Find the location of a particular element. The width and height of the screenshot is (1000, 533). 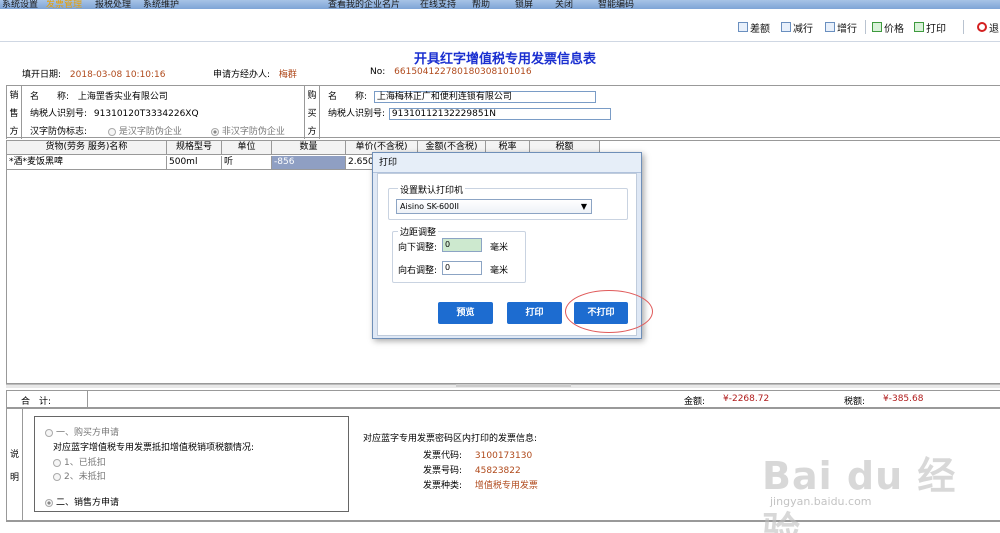

menu-item-invoice-management: 发票管理 is located at coordinates (64, 4).